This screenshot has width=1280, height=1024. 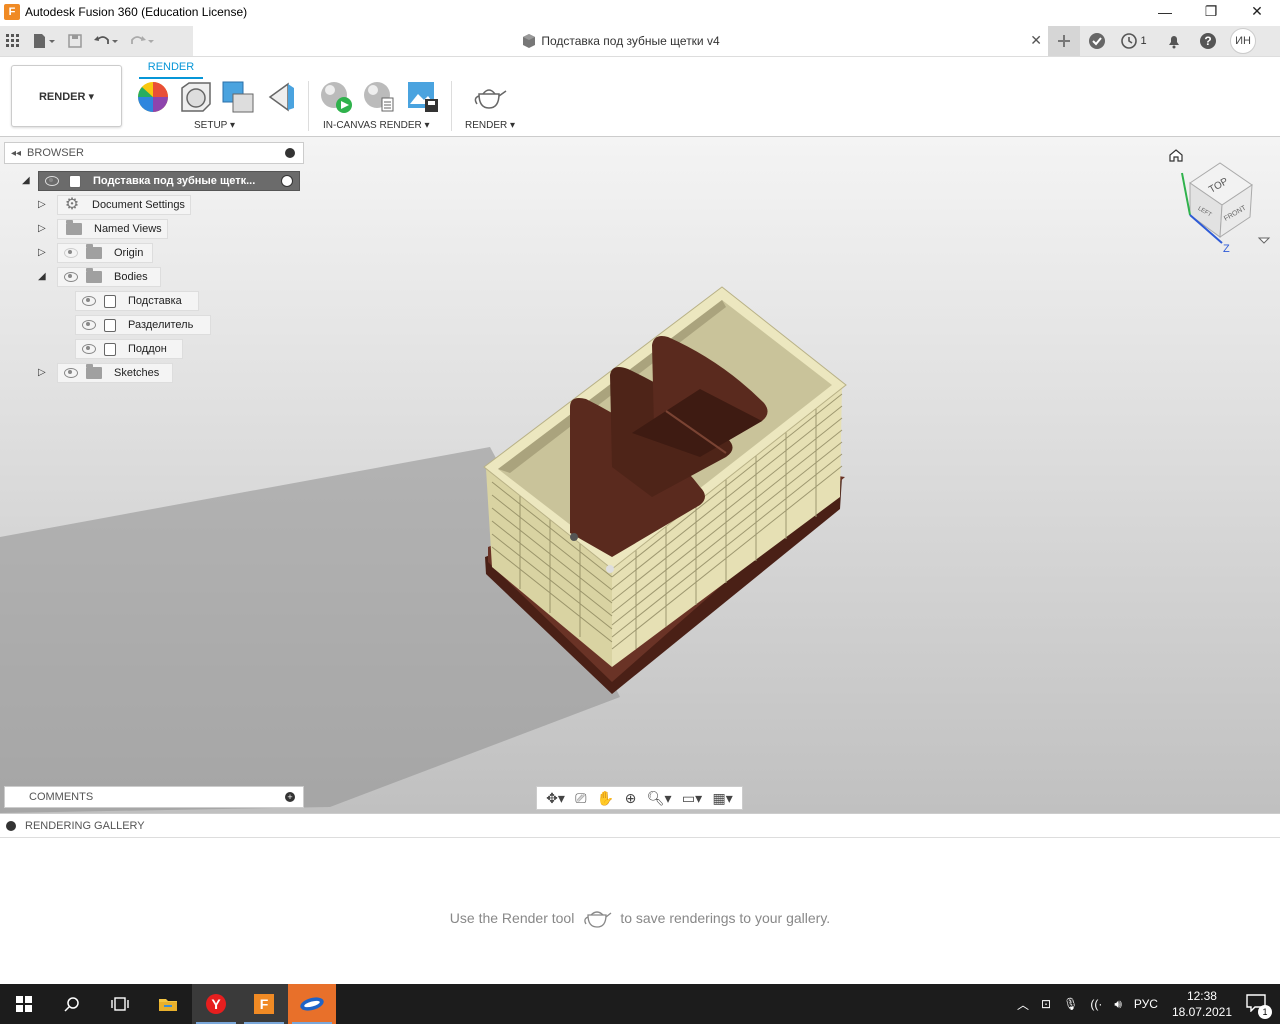 What do you see at coordinates (1096, 1004) in the screenshot?
I see `network-icon: ((·` at bounding box center [1096, 1004].